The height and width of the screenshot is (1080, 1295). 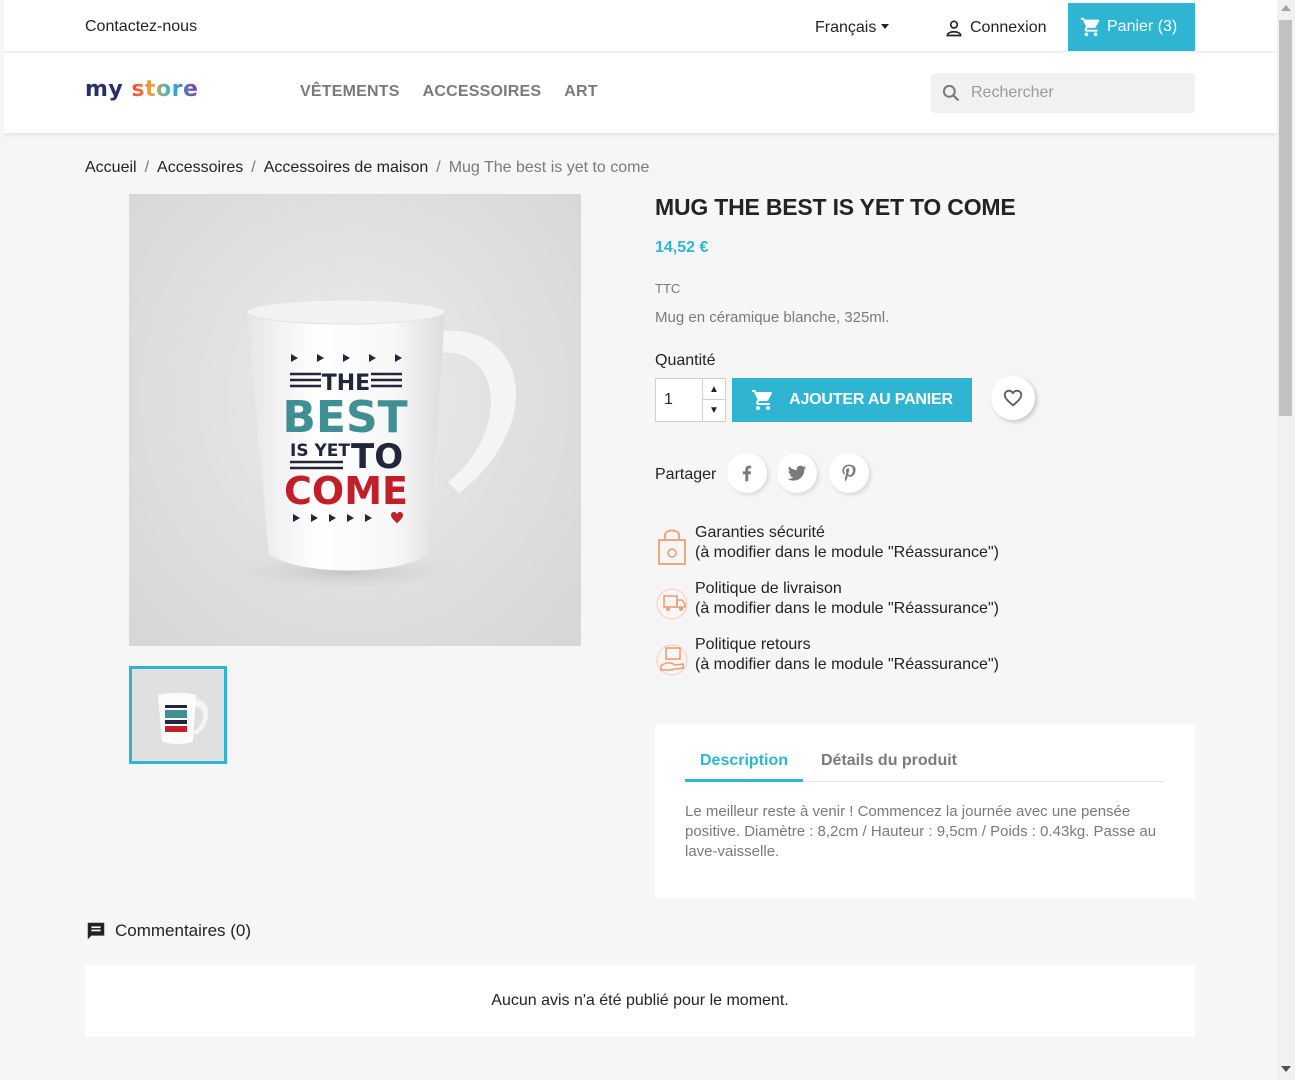 What do you see at coordinates (672, 547) in the screenshot?
I see `secure-bag-icon` at bounding box center [672, 547].